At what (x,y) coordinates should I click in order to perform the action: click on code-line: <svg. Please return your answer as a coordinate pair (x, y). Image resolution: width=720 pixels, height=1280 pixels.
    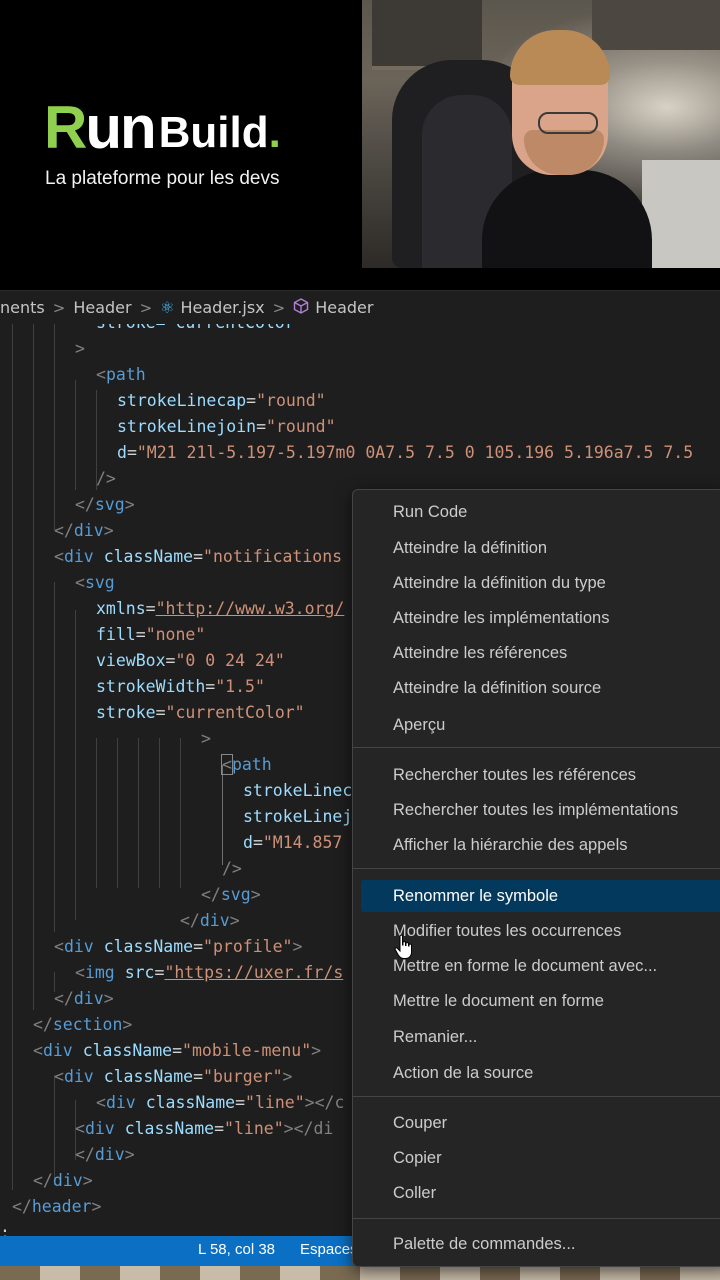
    Looking at the image, I should click on (95, 582).